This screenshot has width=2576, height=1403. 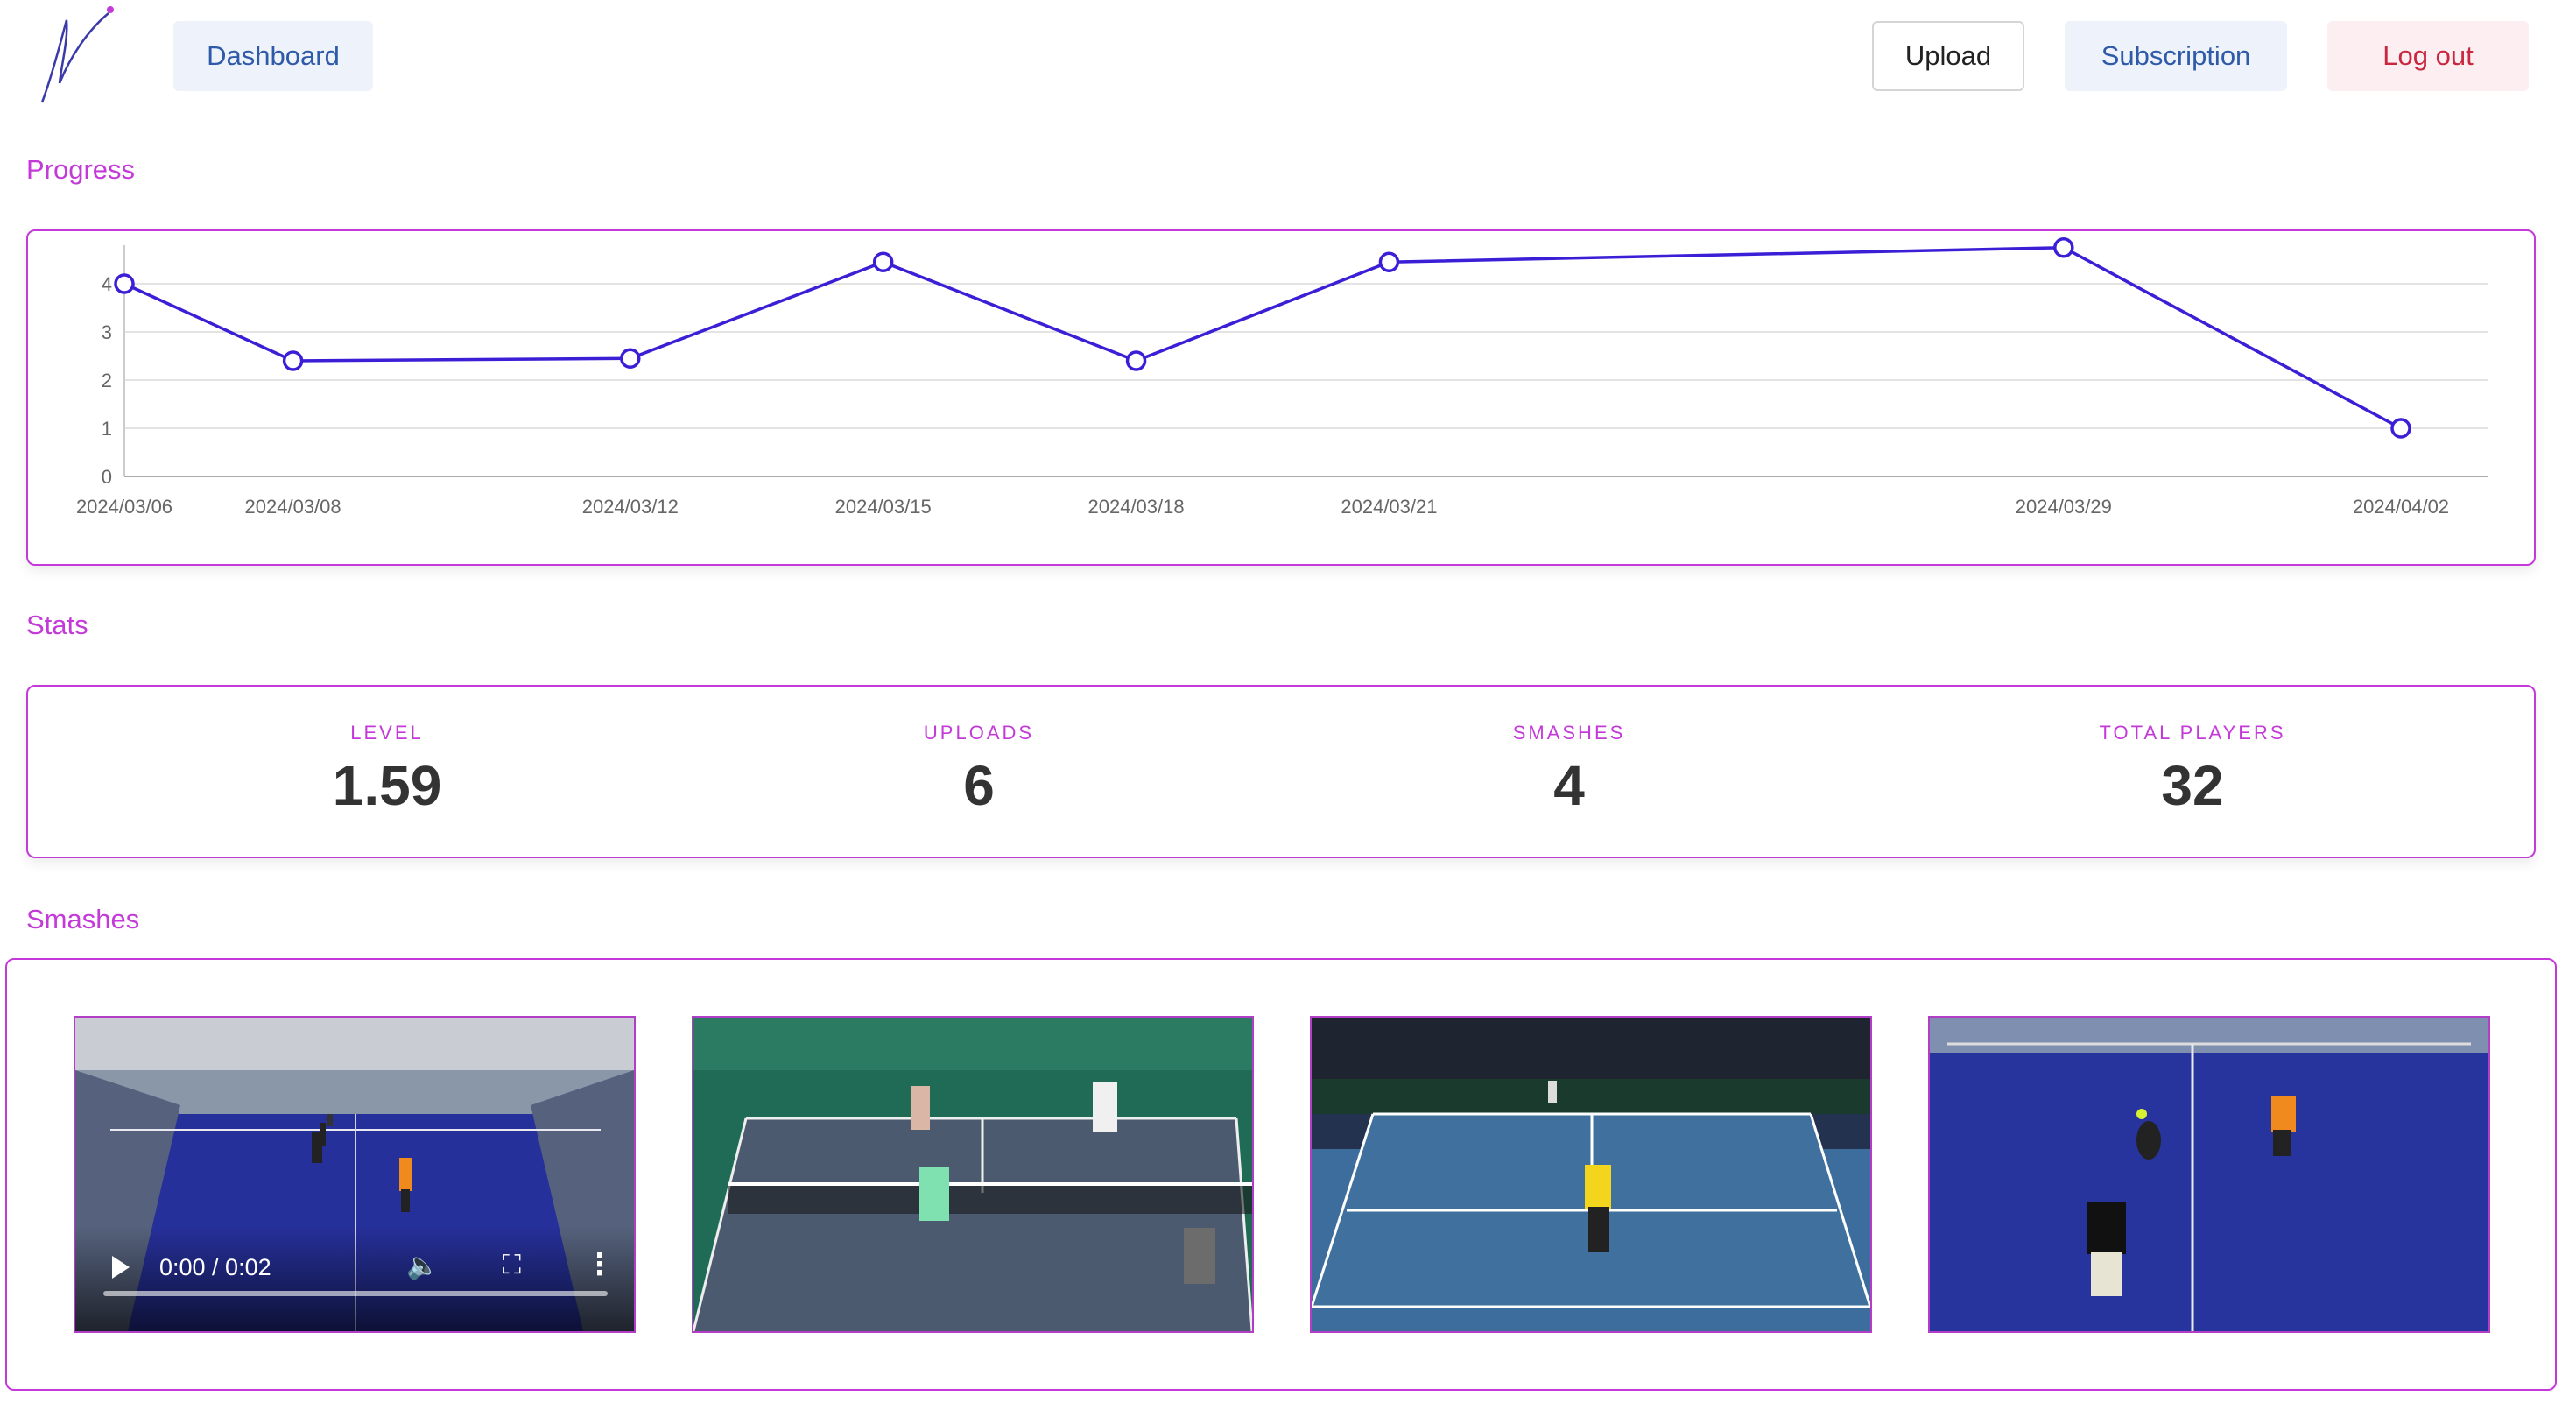 I want to click on logout-button: Log out, so click(x=2428, y=56).